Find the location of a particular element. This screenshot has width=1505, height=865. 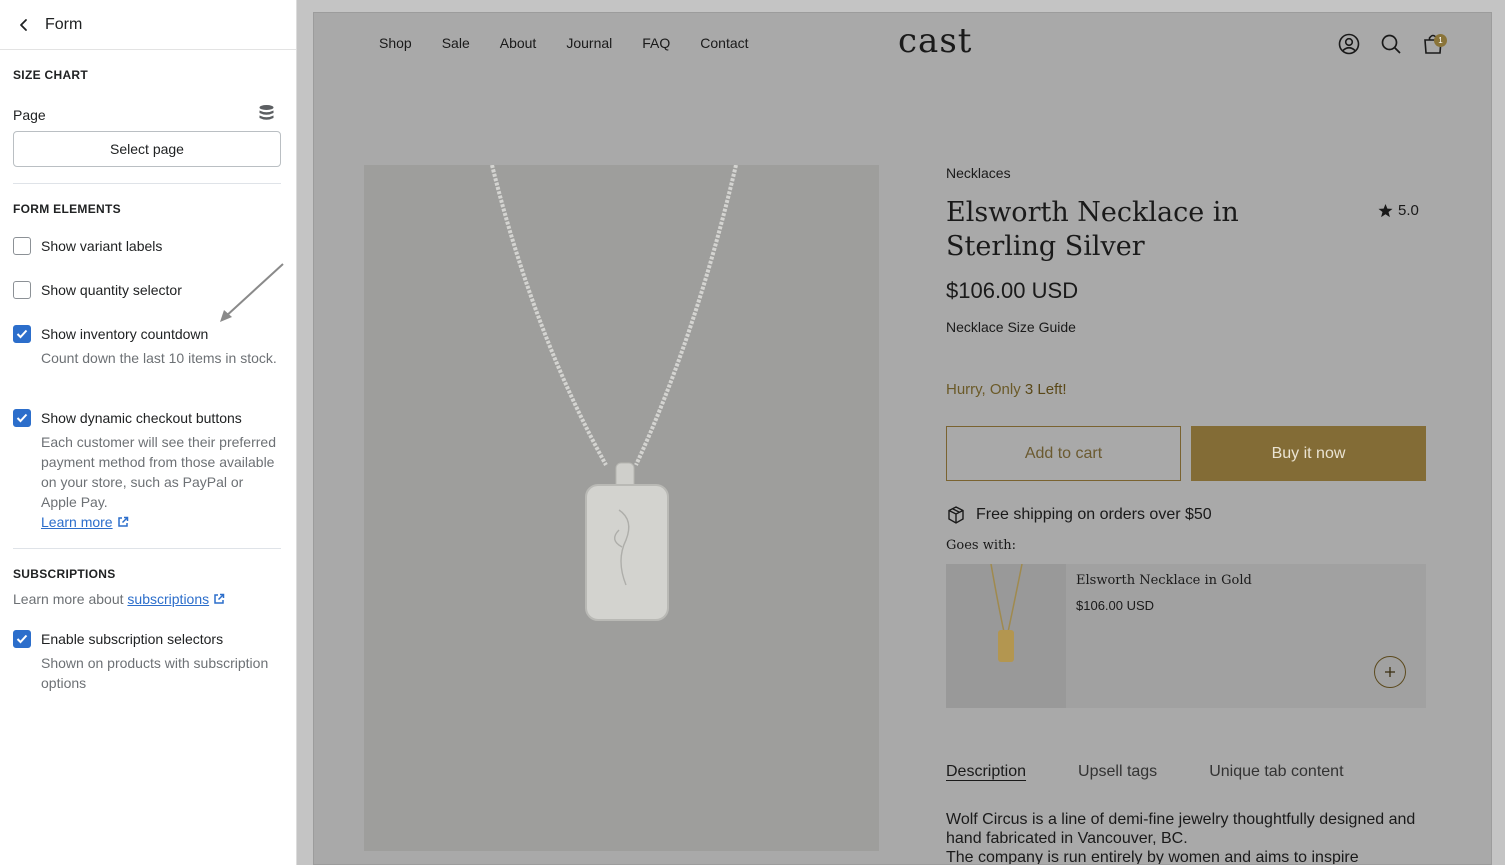

inventory-countdown: Hurry, Only 3 Left! is located at coordinates (1006, 389).